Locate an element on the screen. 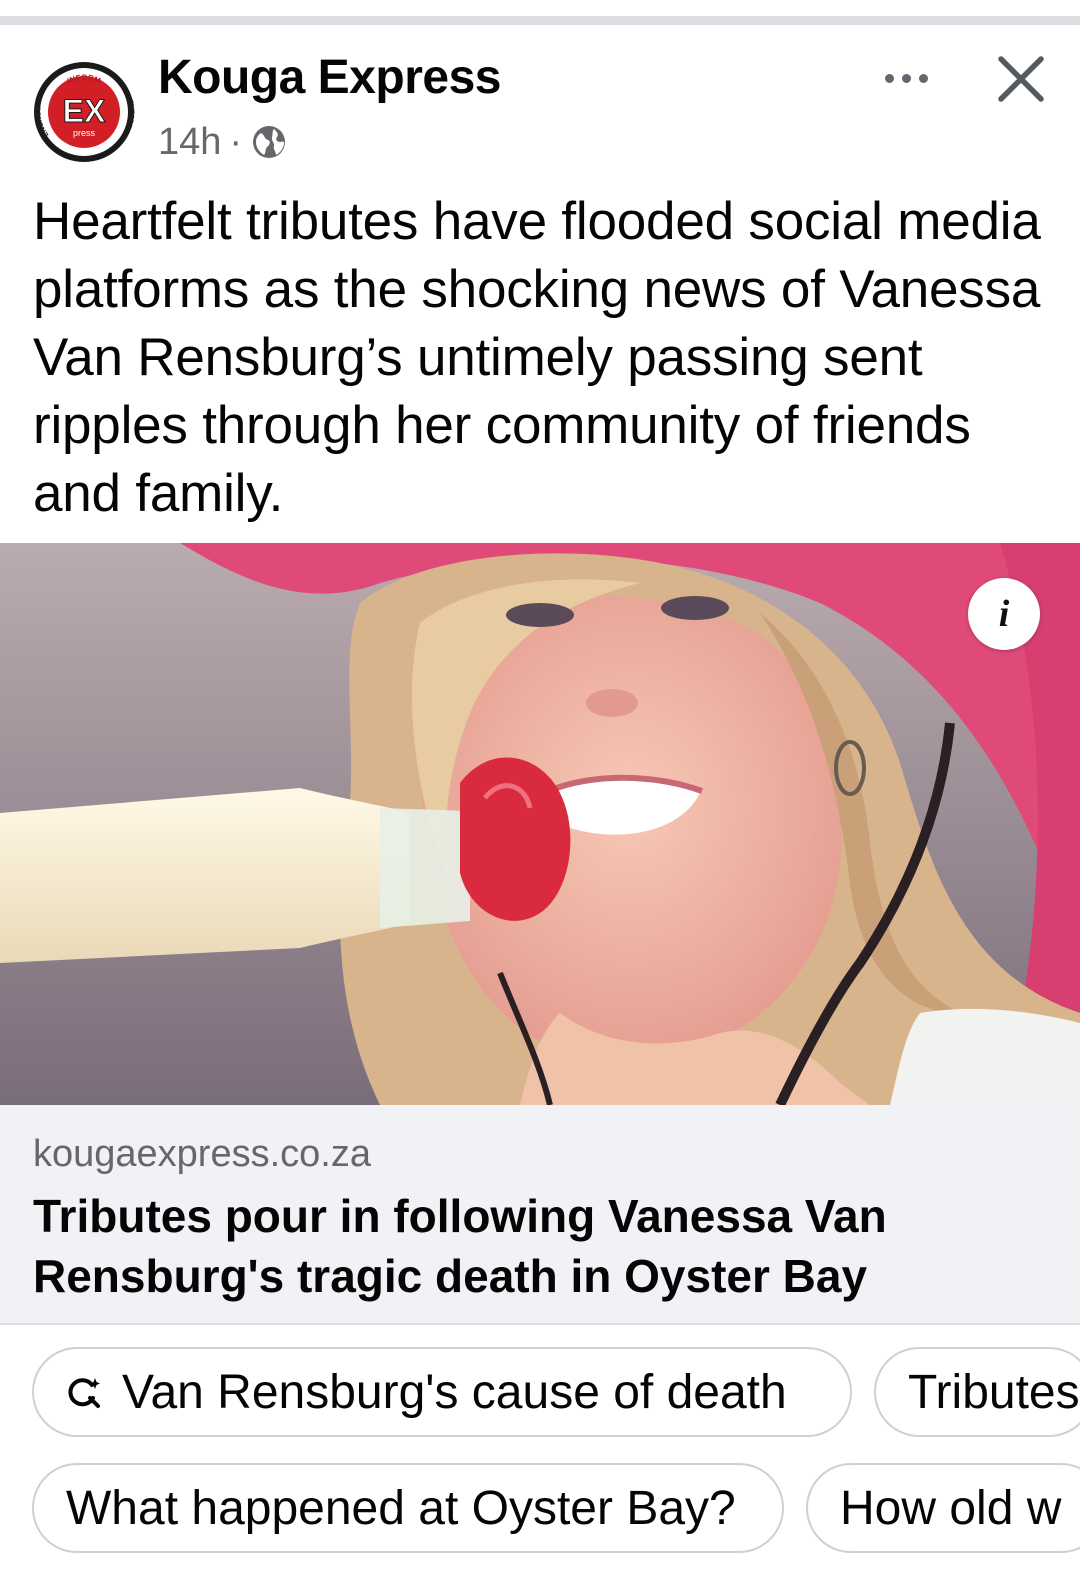 The width and height of the screenshot is (1080, 1578). close-icon is located at coordinates (1021, 79).